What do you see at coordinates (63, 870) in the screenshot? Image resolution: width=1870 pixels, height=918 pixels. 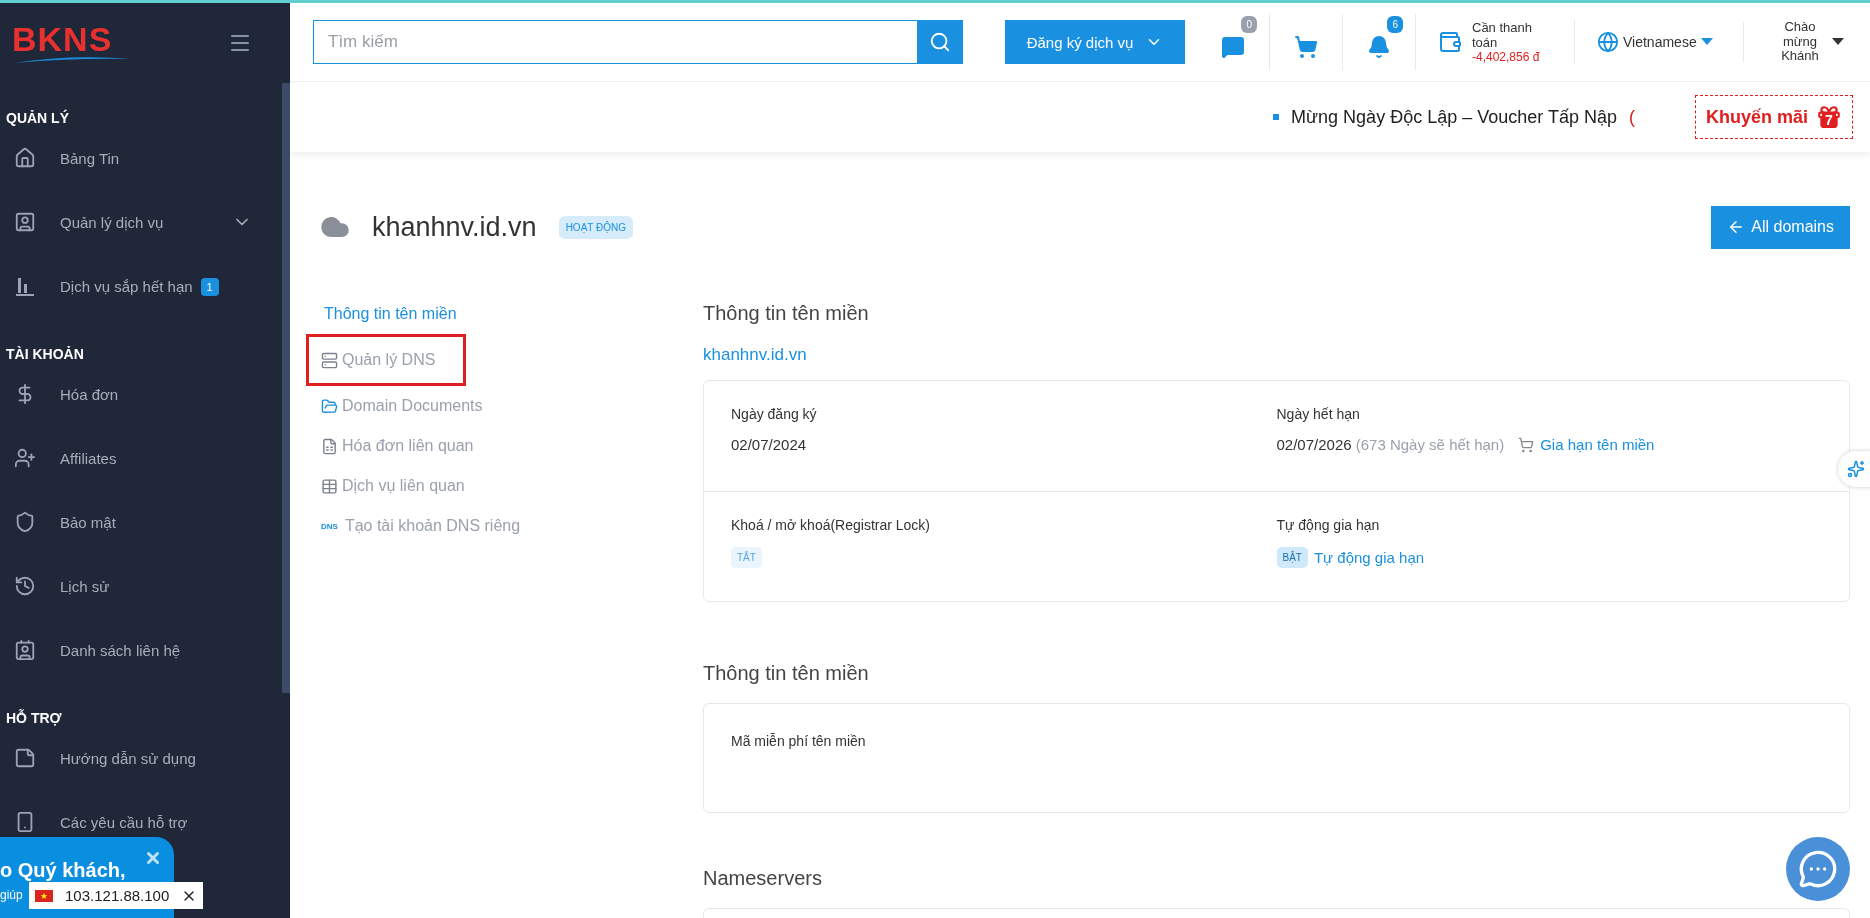 I see `popup-greeting: o Quý khách,` at bounding box center [63, 870].